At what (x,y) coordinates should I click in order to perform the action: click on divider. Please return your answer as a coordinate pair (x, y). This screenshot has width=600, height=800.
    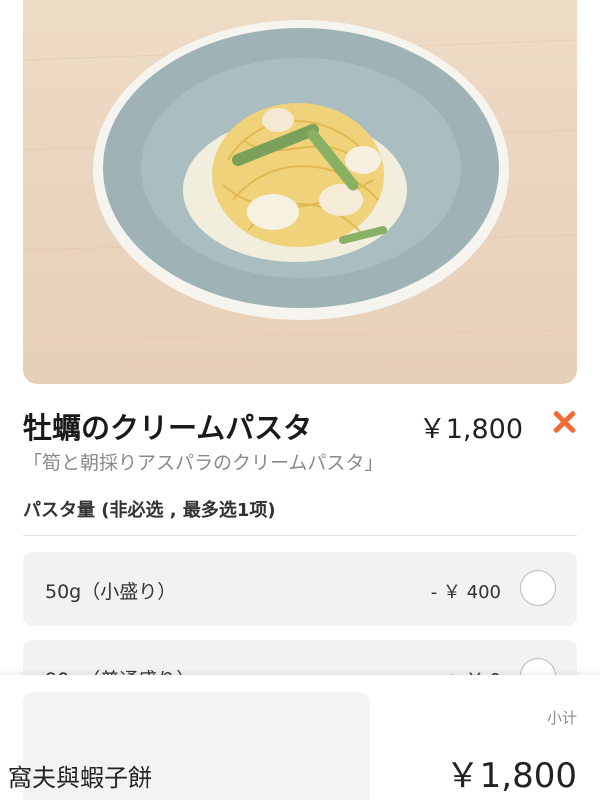
    Looking at the image, I should click on (300, 535).